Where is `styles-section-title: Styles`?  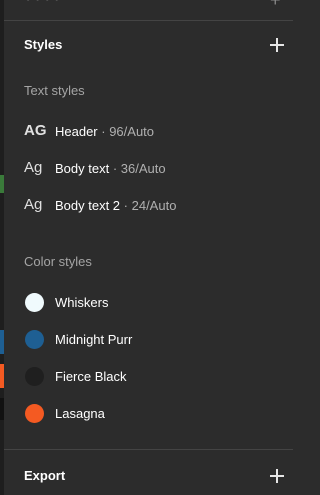
styles-section-title: Styles is located at coordinates (43, 44).